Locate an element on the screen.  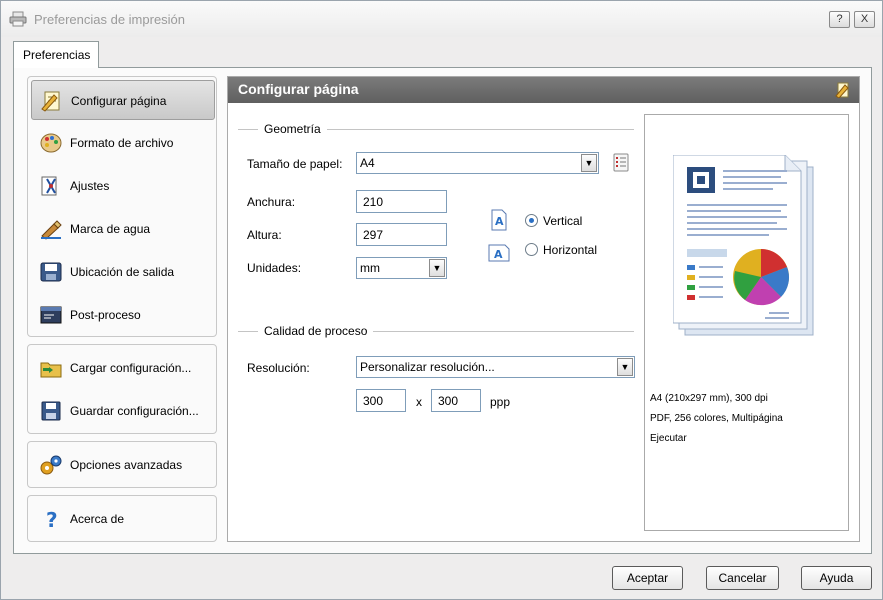
accept-button: Aceptar is located at coordinates (647, 578).